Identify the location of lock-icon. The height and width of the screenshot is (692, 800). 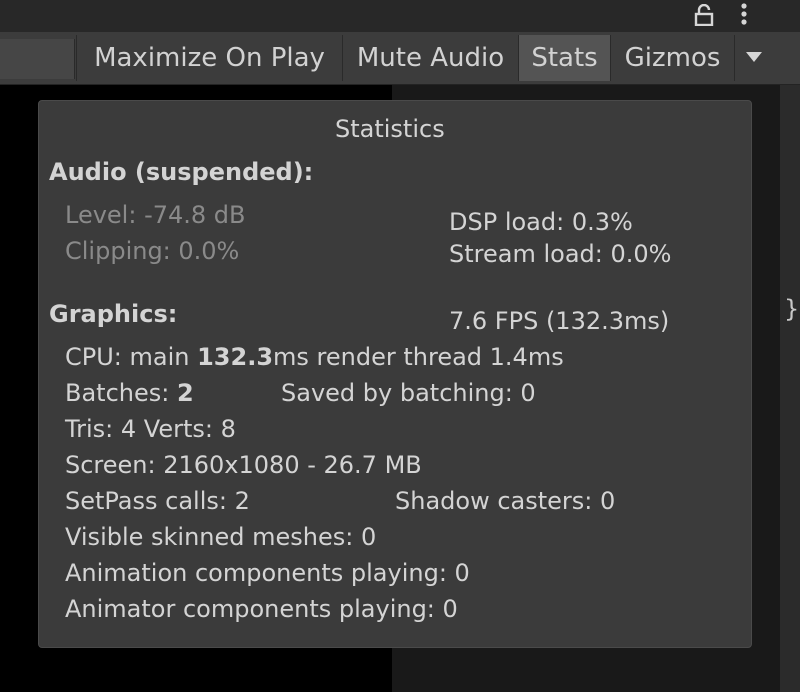
(704, 15).